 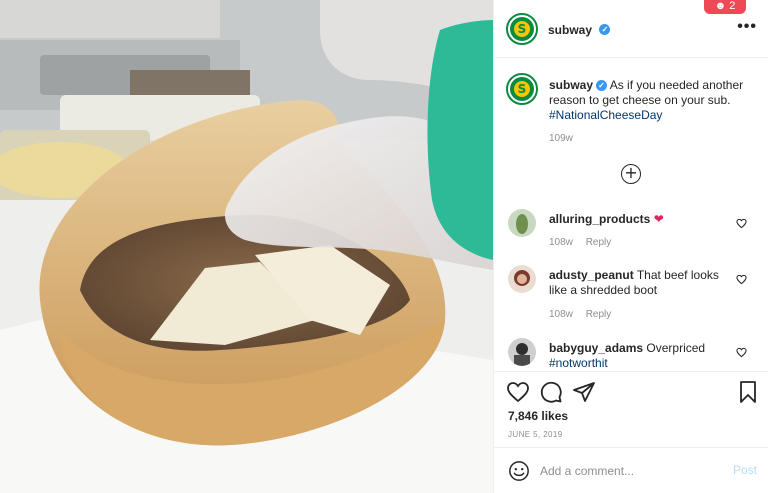 What do you see at coordinates (748, 392) in the screenshot?
I see `bookmark-icon` at bounding box center [748, 392].